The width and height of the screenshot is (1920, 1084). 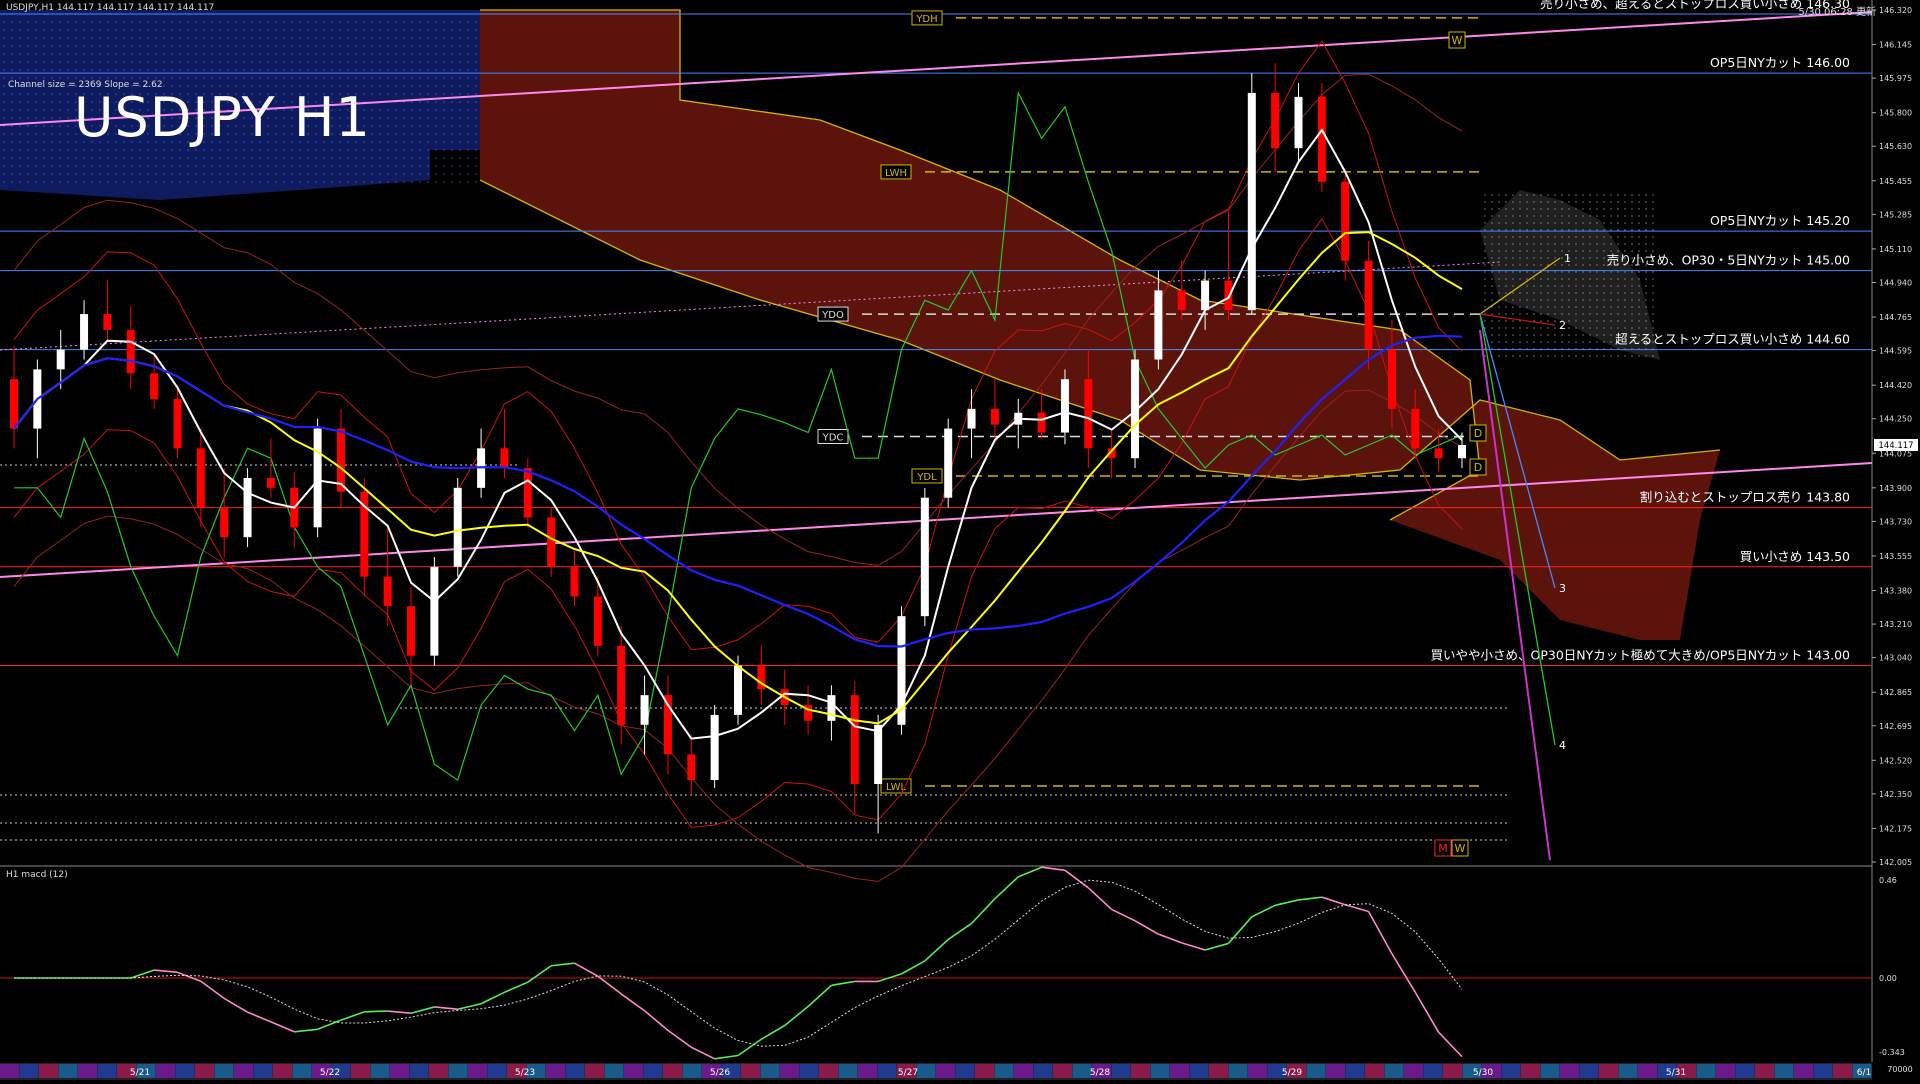 What do you see at coordinates (1892, 1052) in the screenshot?
I see `macd-tick-label: -0.343` at bounding box center [1892, 1052].